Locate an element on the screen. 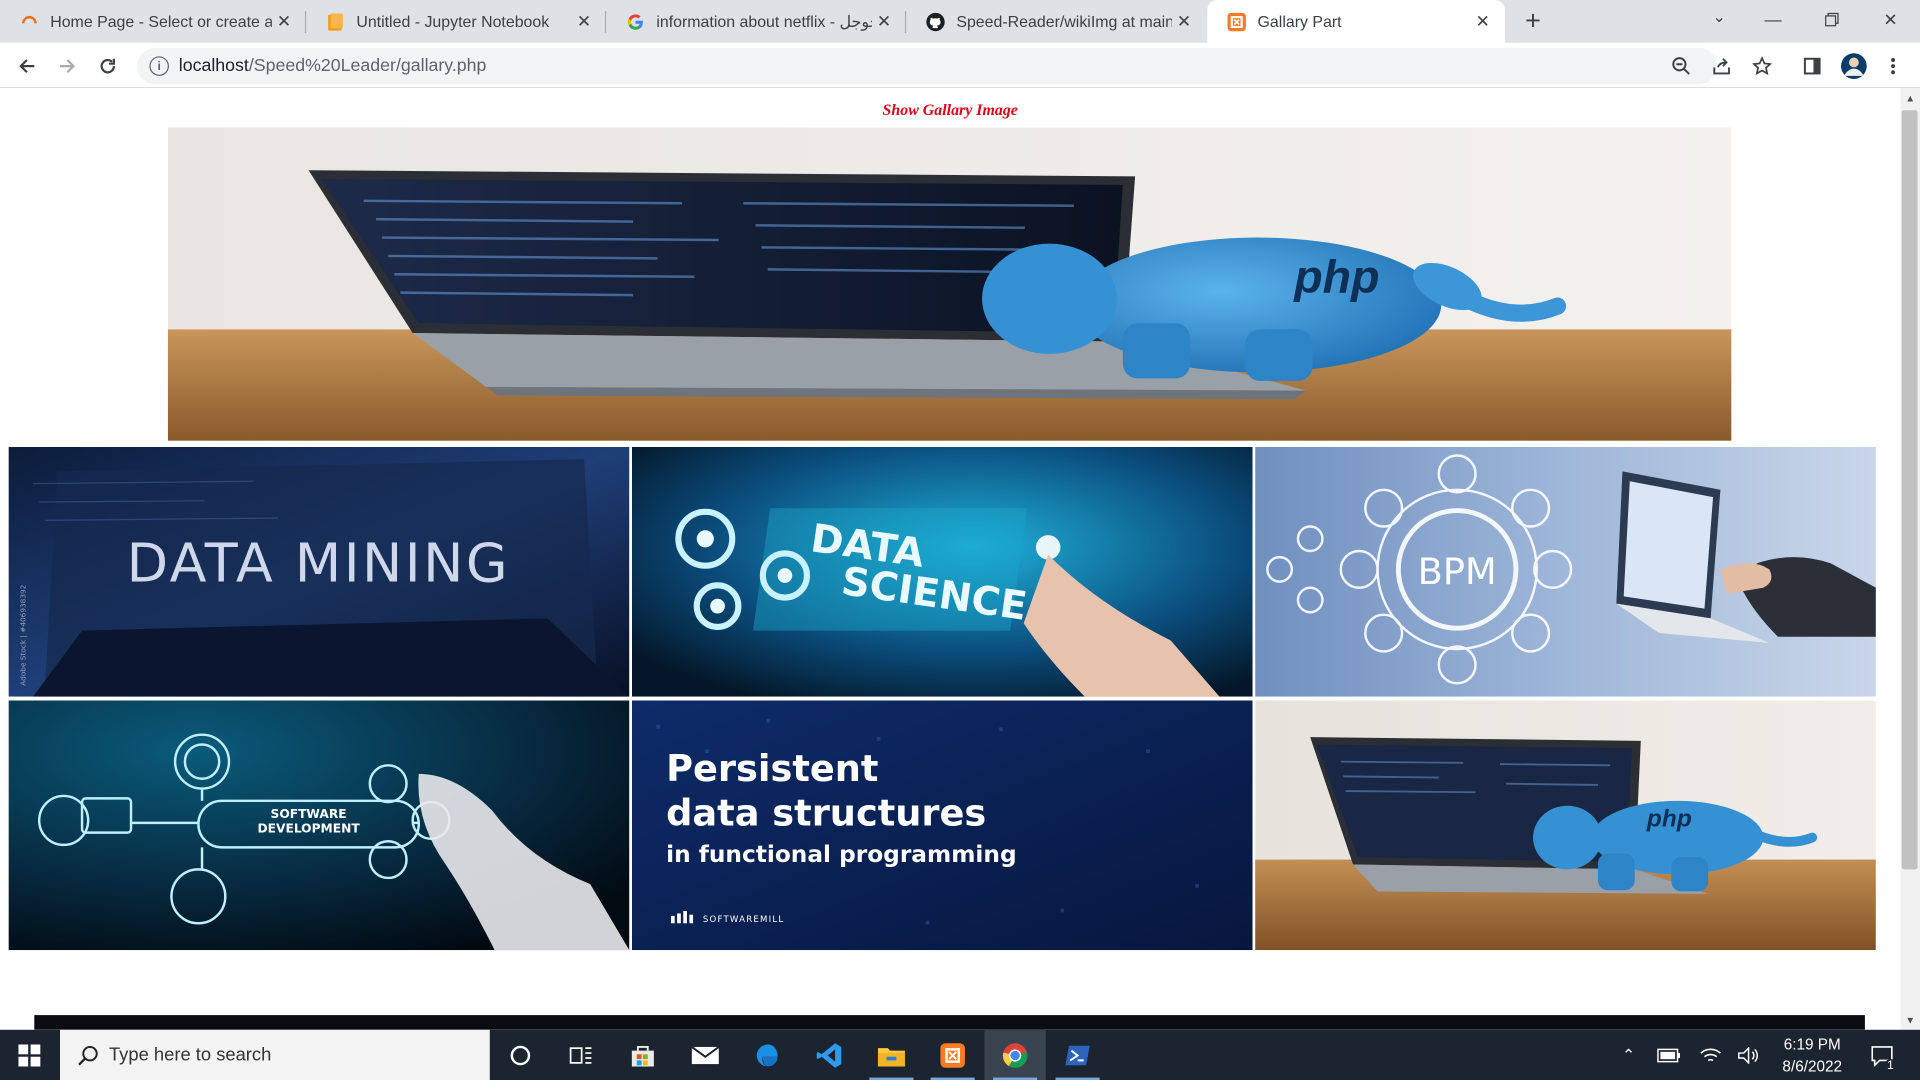  share-icon is located at coordinates (1721, 66).